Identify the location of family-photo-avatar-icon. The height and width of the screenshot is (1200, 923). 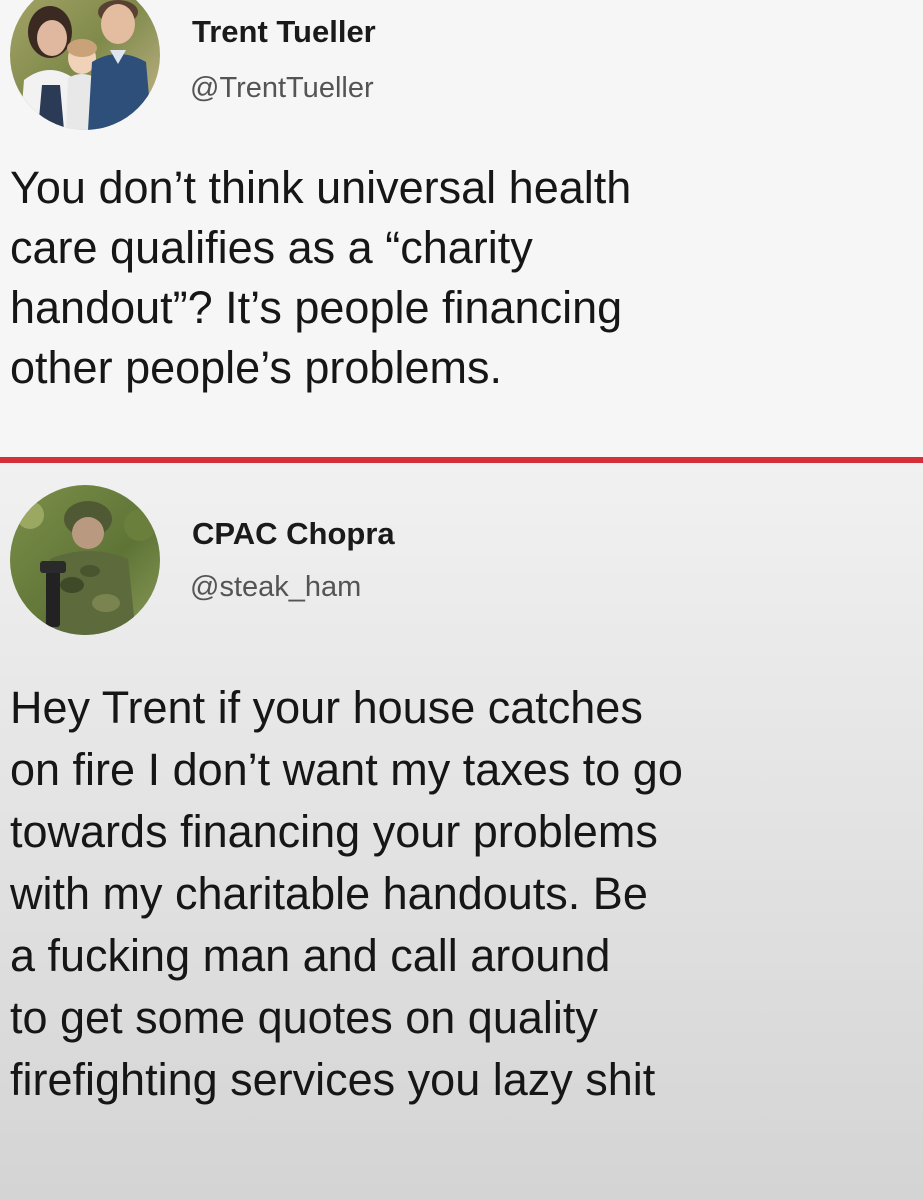
(85, 65).